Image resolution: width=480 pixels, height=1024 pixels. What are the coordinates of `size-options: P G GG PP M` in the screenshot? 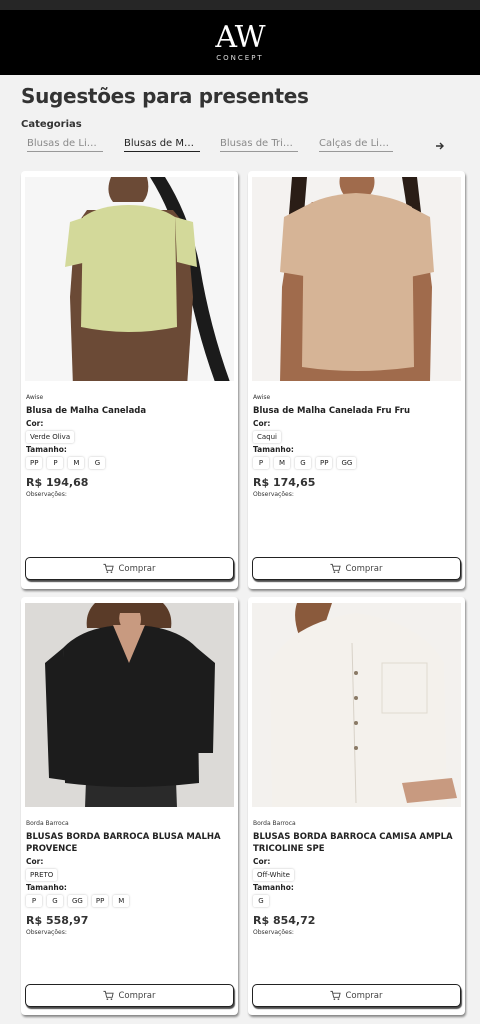 It's located at (78, 901).